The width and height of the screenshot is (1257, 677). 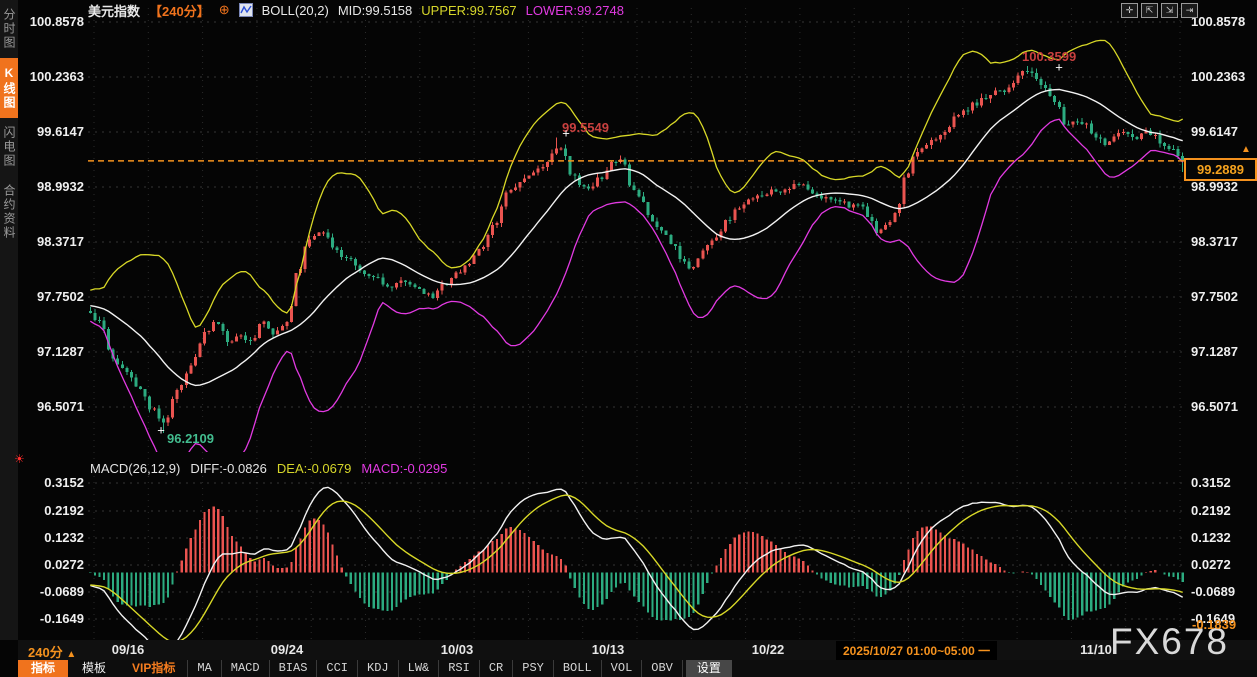 What do you see at coordinates (1214, 131) in the screenshot?
I see `price-axis-label-right: 99.6147` at bounding box center [1214, 131].